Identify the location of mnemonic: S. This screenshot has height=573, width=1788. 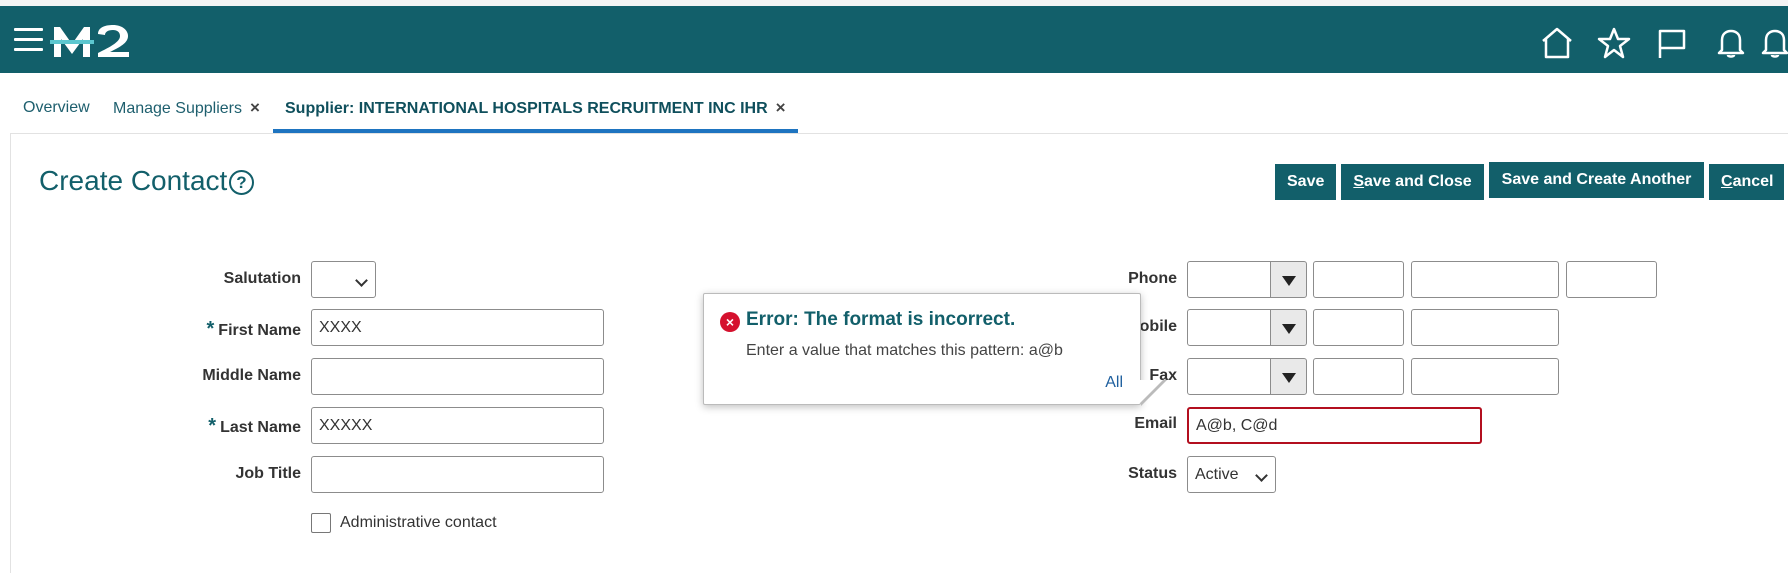
(1359, 181).